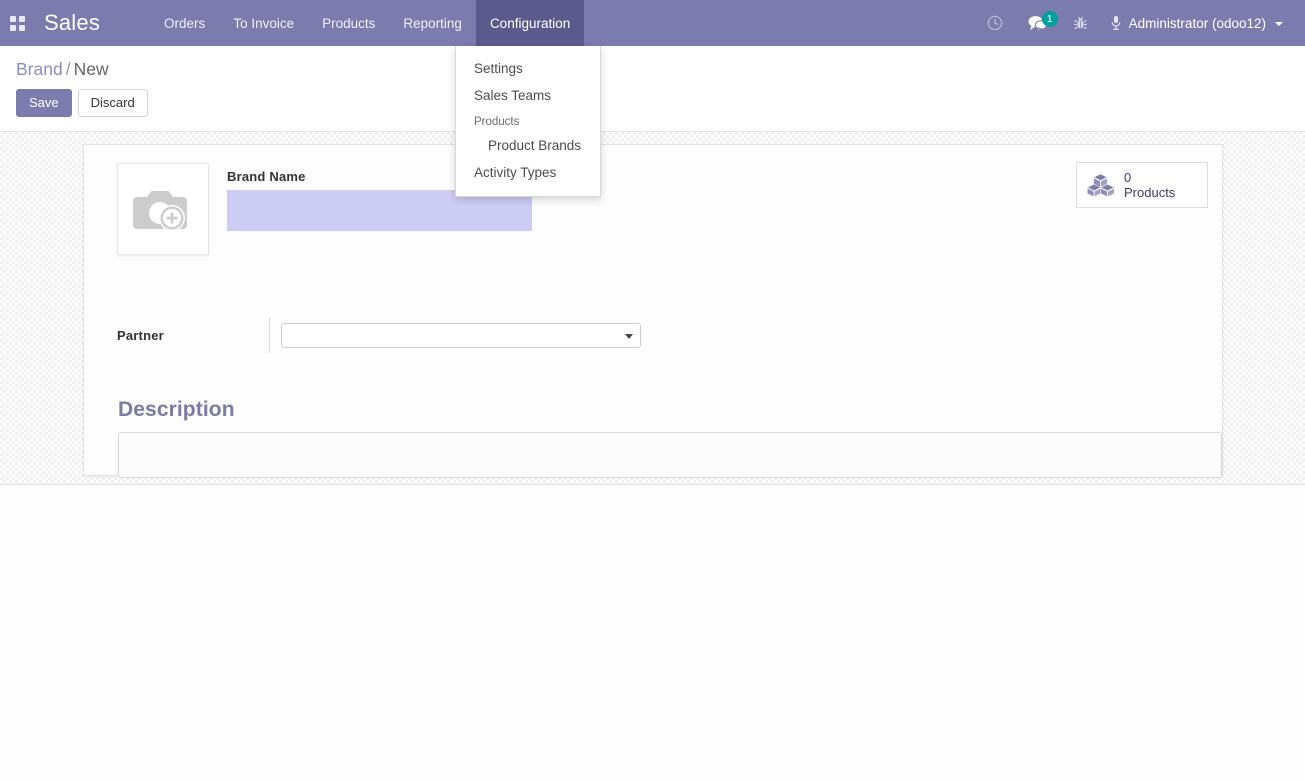 Image resolution: width=1305 pixels, height=781 pixels. Describe the element at coordinates (1128, 177) in the screenshot. I see `stat-value: 0` at that location.